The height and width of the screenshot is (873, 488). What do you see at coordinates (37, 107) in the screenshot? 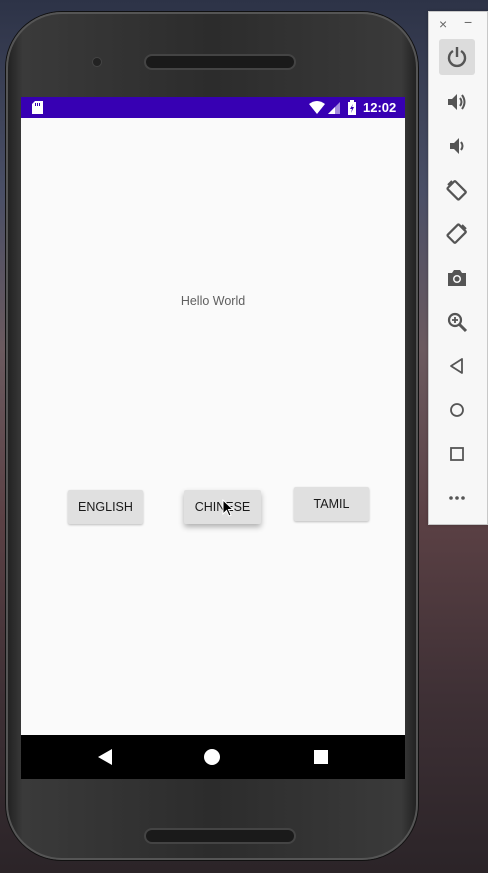
I see `sd-card-icon` at bounding box center [37, 107].